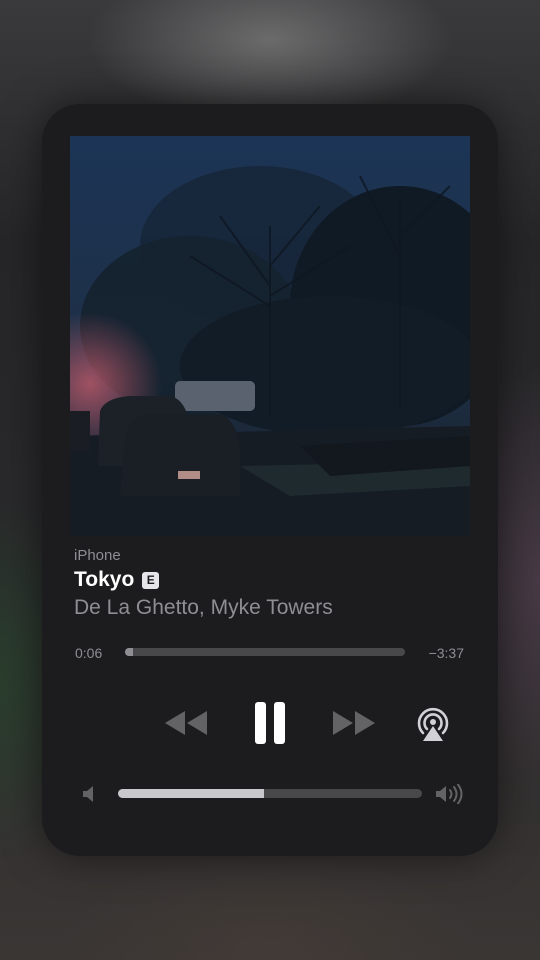 This screenshot has width=540, height=960. I want to click on volume-slider, so click(270, 793).